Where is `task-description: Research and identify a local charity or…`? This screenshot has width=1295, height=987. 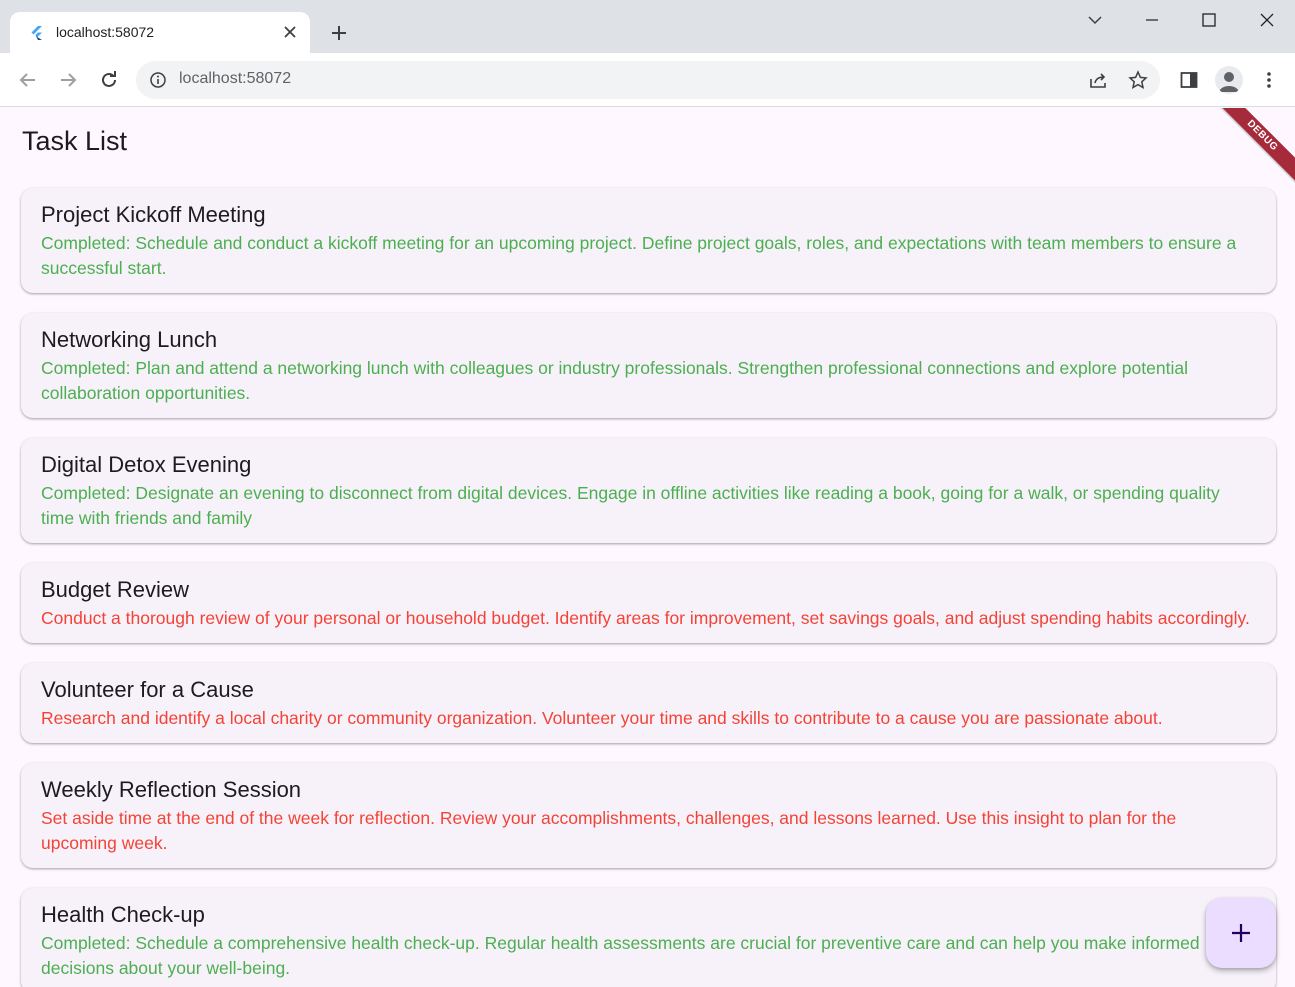
task-description: Research and identify a local charity or… is located at coordinates (602, 718).